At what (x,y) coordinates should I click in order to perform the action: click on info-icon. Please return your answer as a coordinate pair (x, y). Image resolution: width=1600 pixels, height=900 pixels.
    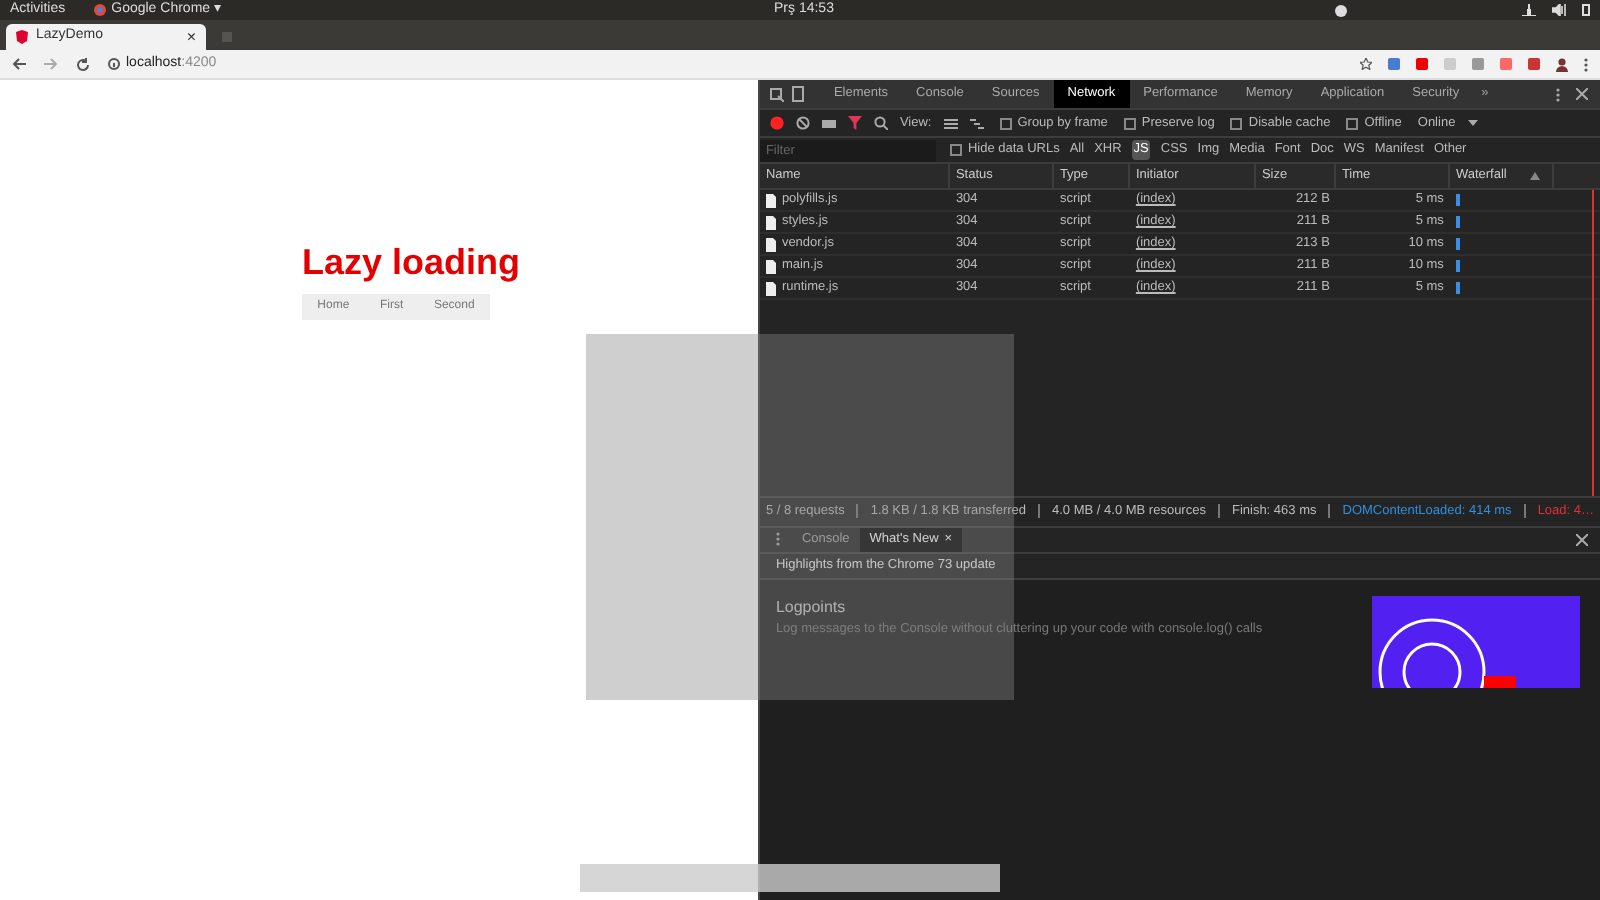
    Looking at the image, I should click on (114, 64).